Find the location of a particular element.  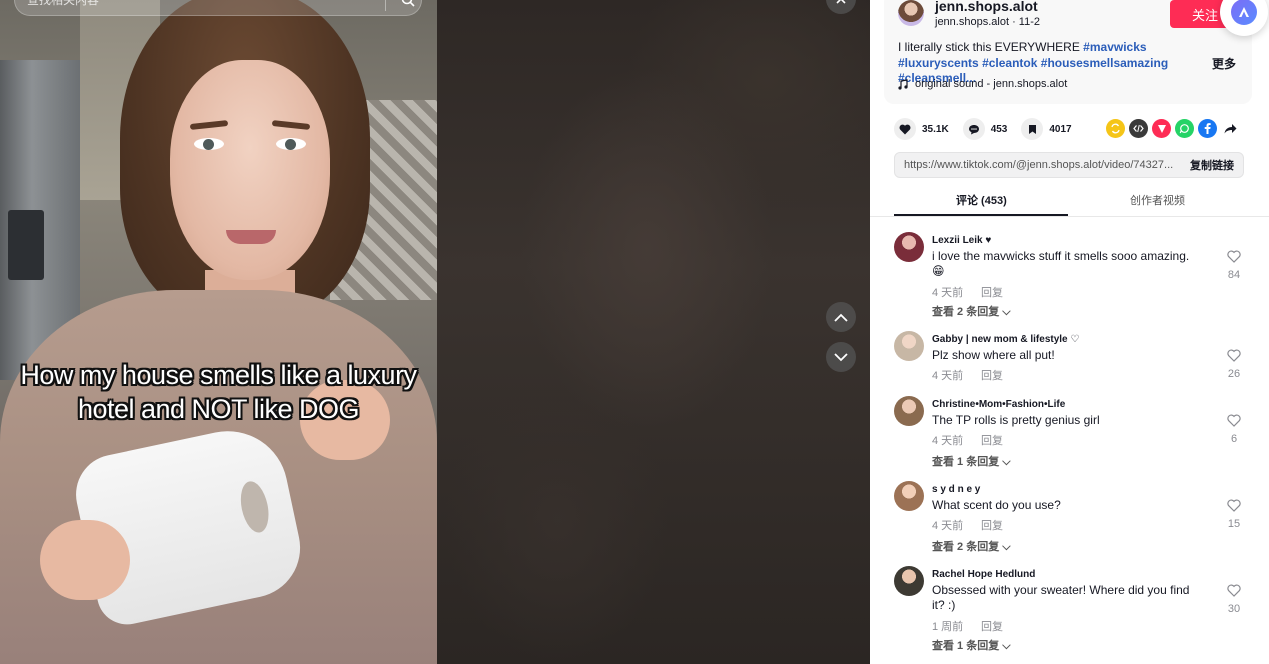

chevron-down-icon is located at coordinates (841, 356).